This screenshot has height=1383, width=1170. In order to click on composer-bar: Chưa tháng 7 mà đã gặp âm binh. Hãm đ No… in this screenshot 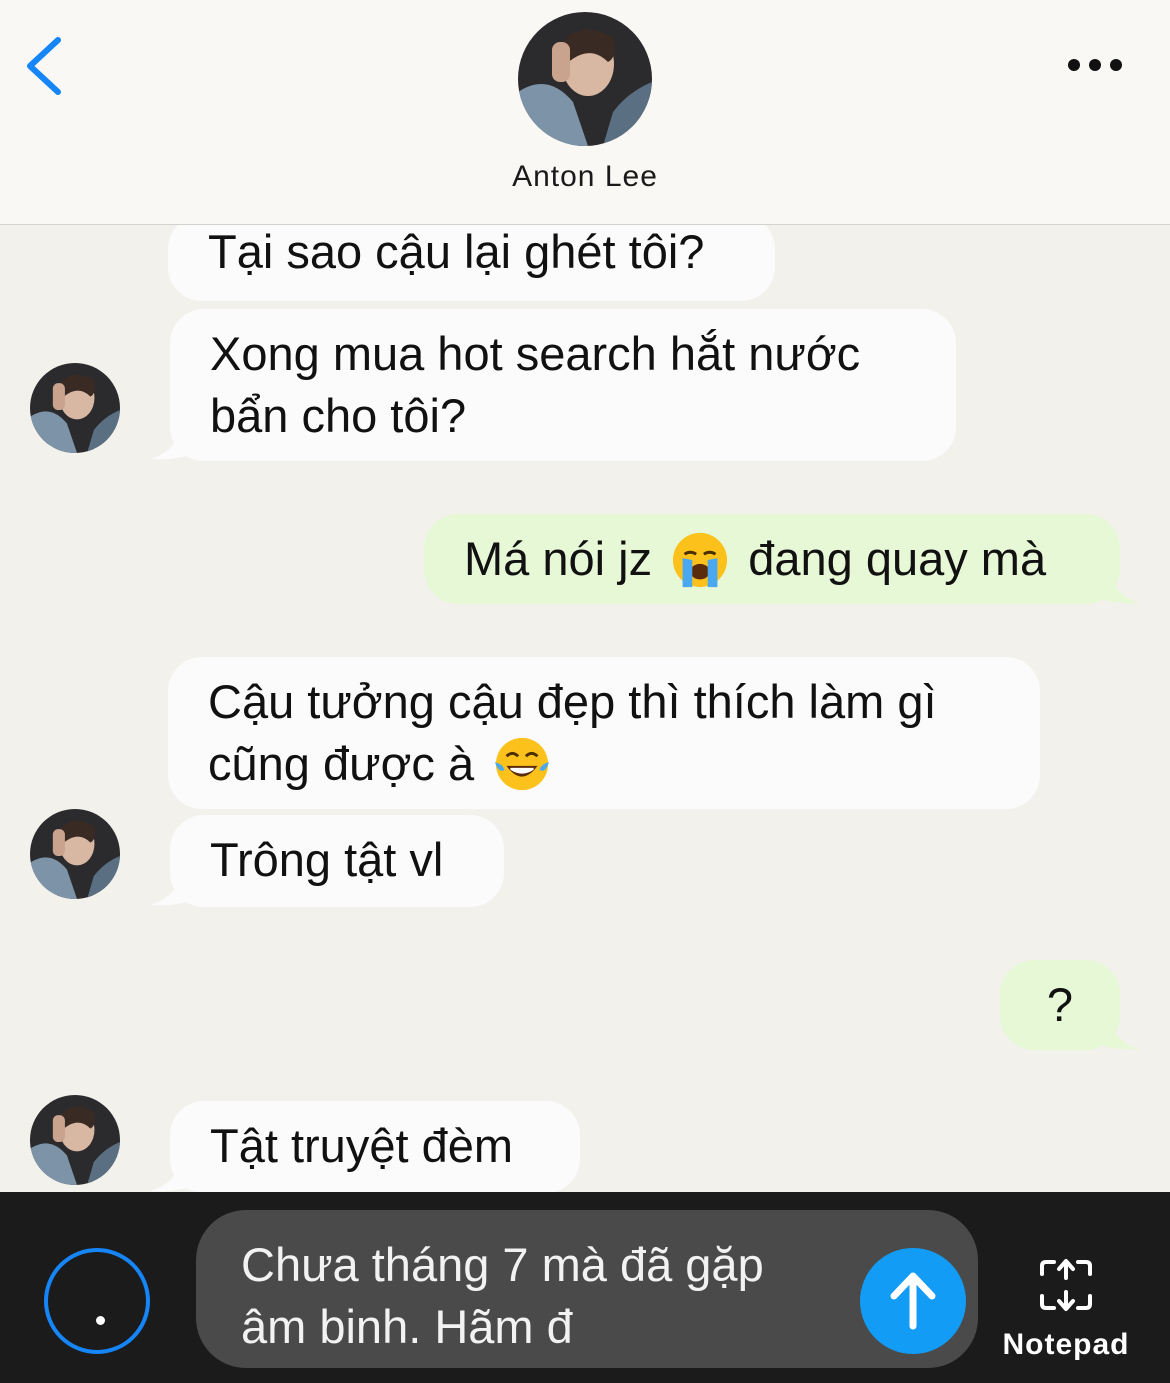, I will do `click(585, 1287)`.